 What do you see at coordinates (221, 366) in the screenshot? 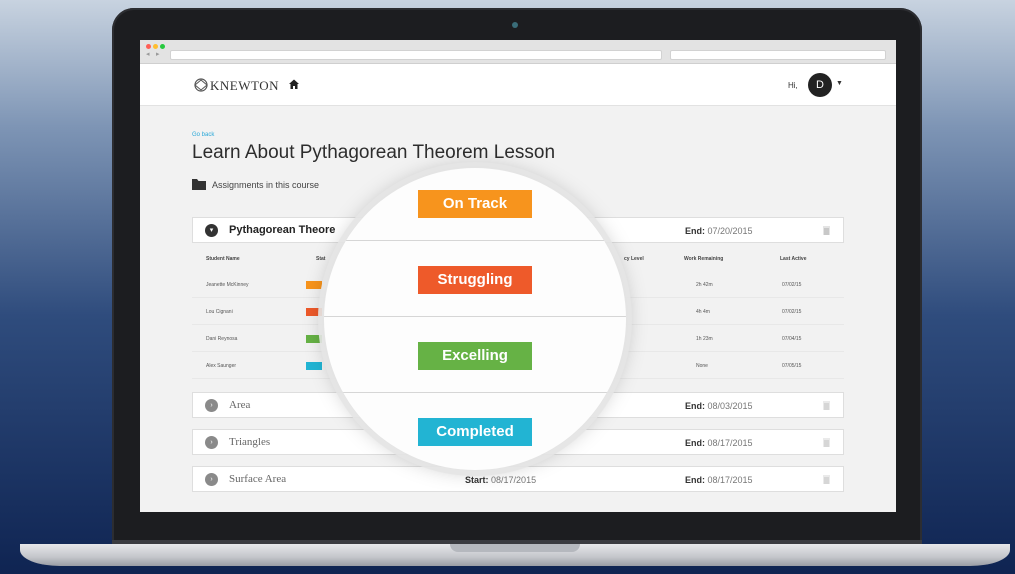
I see `student-name: Alex Saunger` at bounding box center [221, 366].